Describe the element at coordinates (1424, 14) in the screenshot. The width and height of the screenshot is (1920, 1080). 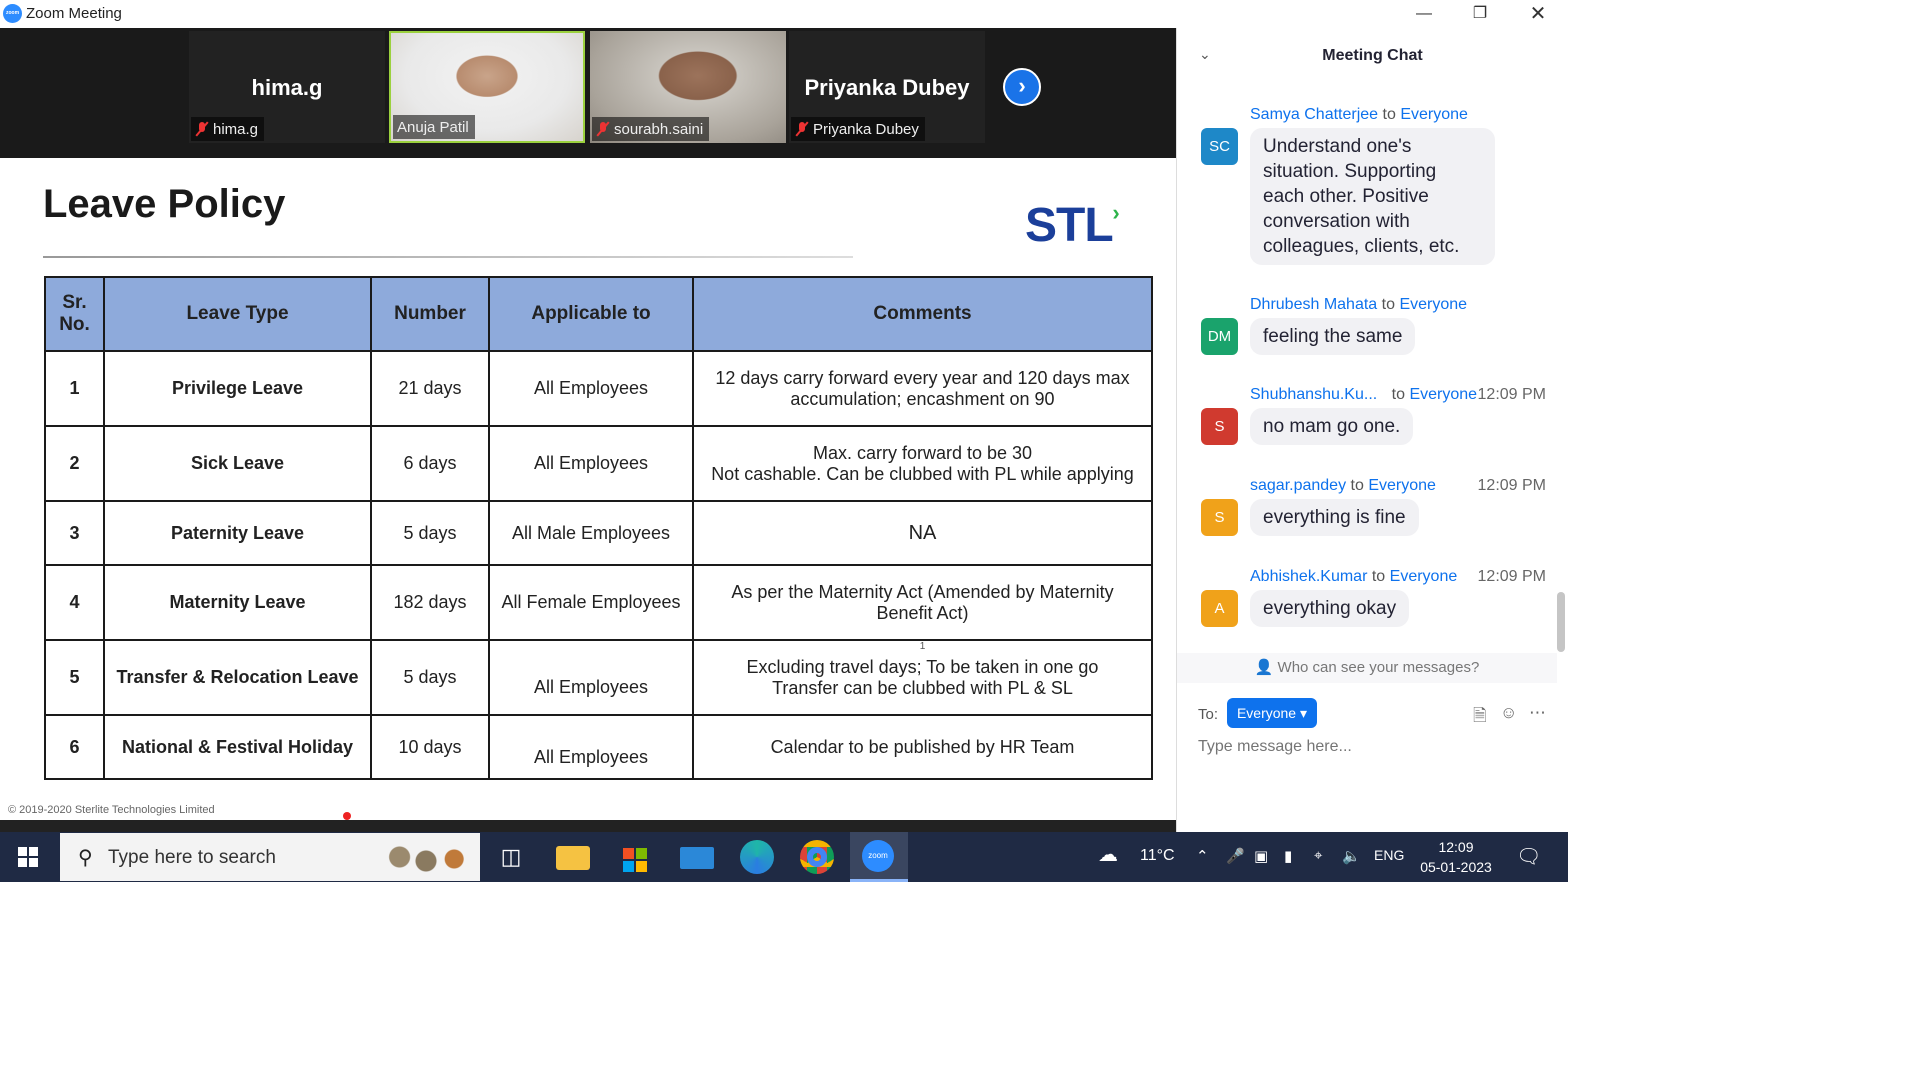
I see `minimize-button: —` at that location.